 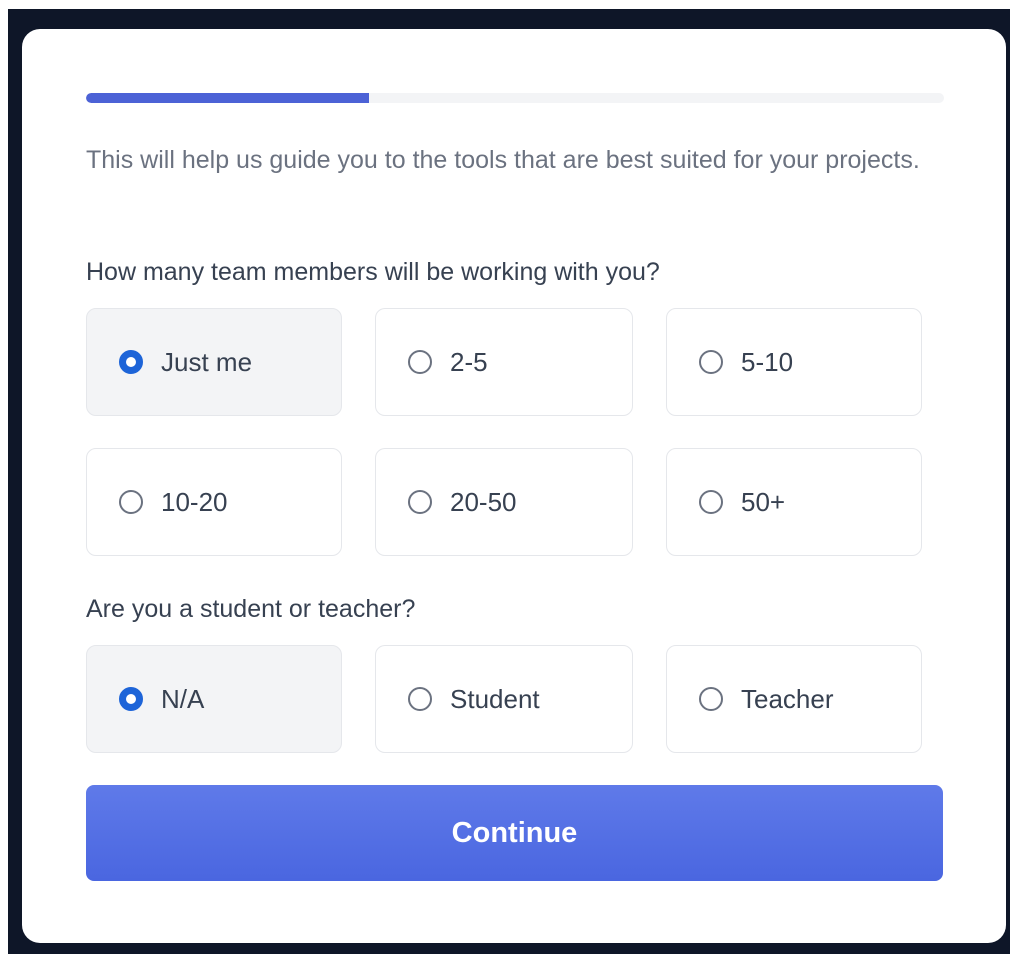 What do you see at coordinates (207, 361) in the screenshot?
I see `option-label: Just me` at bounding box center [207, 361].